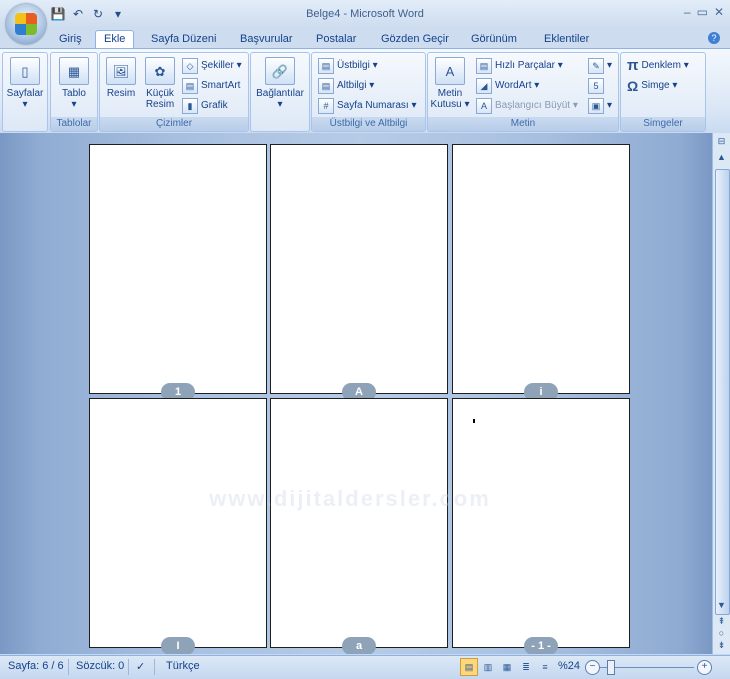 The image size is (730, 679). I want to click on datetime-icon: 5, so click(596, 86).